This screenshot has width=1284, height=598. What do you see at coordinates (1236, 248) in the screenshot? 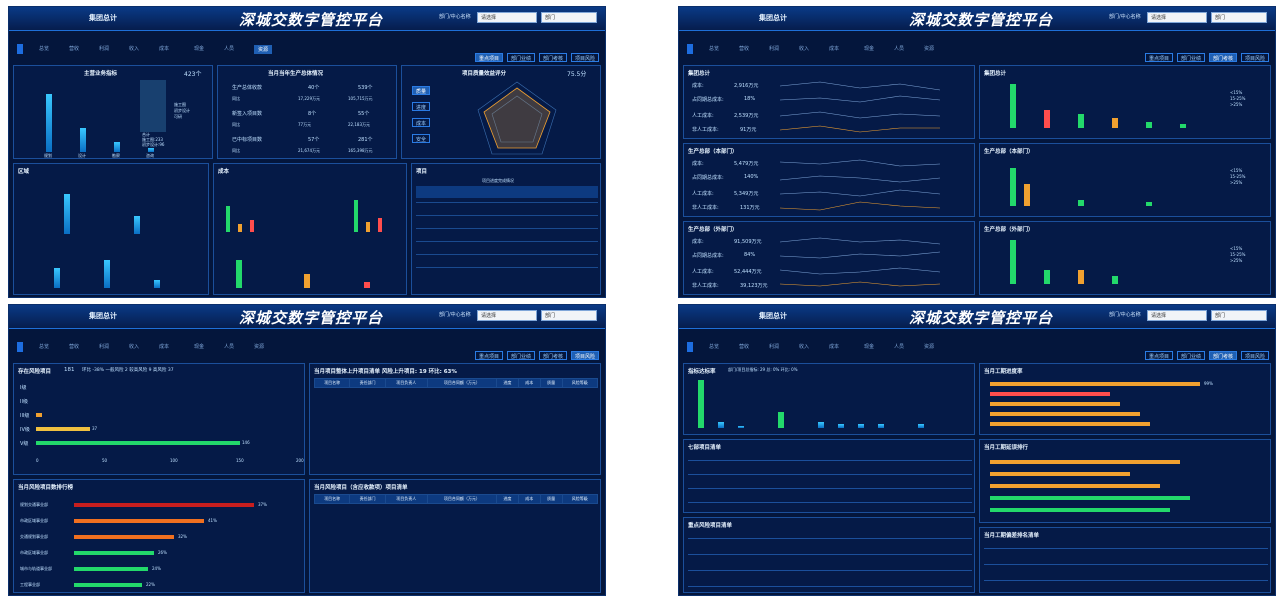
I see `legend: <15%` at bounding box center [1236, 248].